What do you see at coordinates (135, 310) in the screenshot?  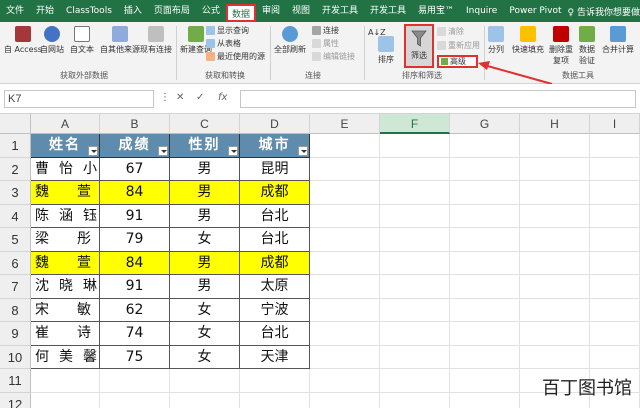 I see `table-cell-score: 62` at bounding box center [135, 310].